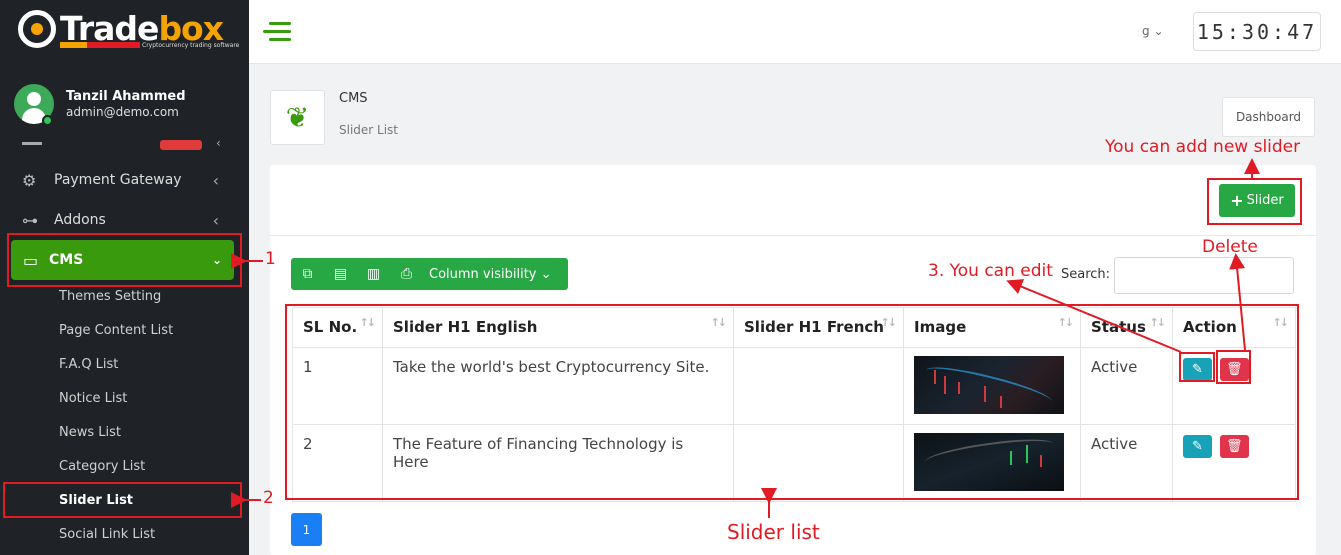 Image resolution: width=1341 pixels, height=555 pixels. What do you see at coordinates (340, 274) in the screenshot?
I see `excel-icon: ▤` at bounding box center [340, 274].